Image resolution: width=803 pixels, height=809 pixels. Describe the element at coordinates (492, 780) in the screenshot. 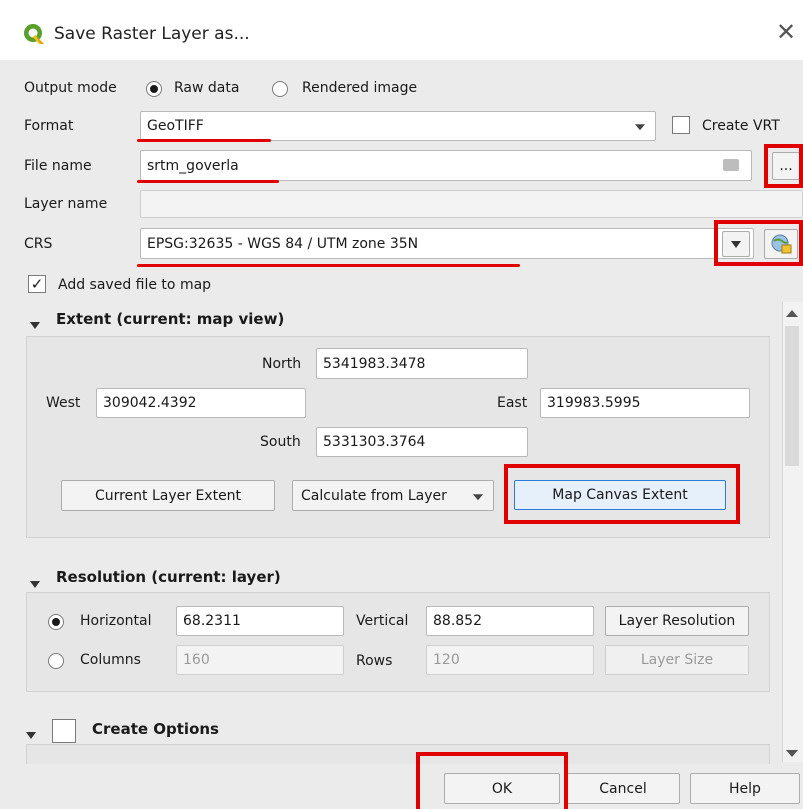

I see `annotation-box-ok` at that location.